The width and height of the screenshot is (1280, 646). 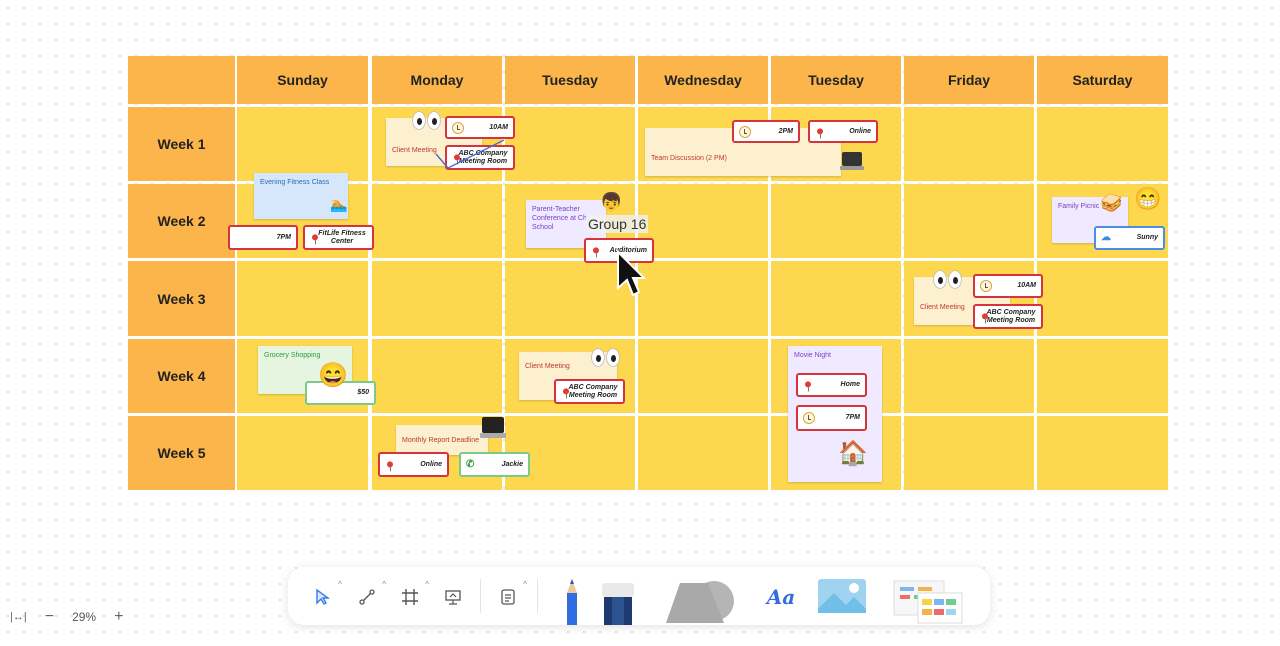 What do you see at coordinates (413, 464) in the screenshot?
I see `location-tag-w5-monday: Online` at bounding box center [413, 464].